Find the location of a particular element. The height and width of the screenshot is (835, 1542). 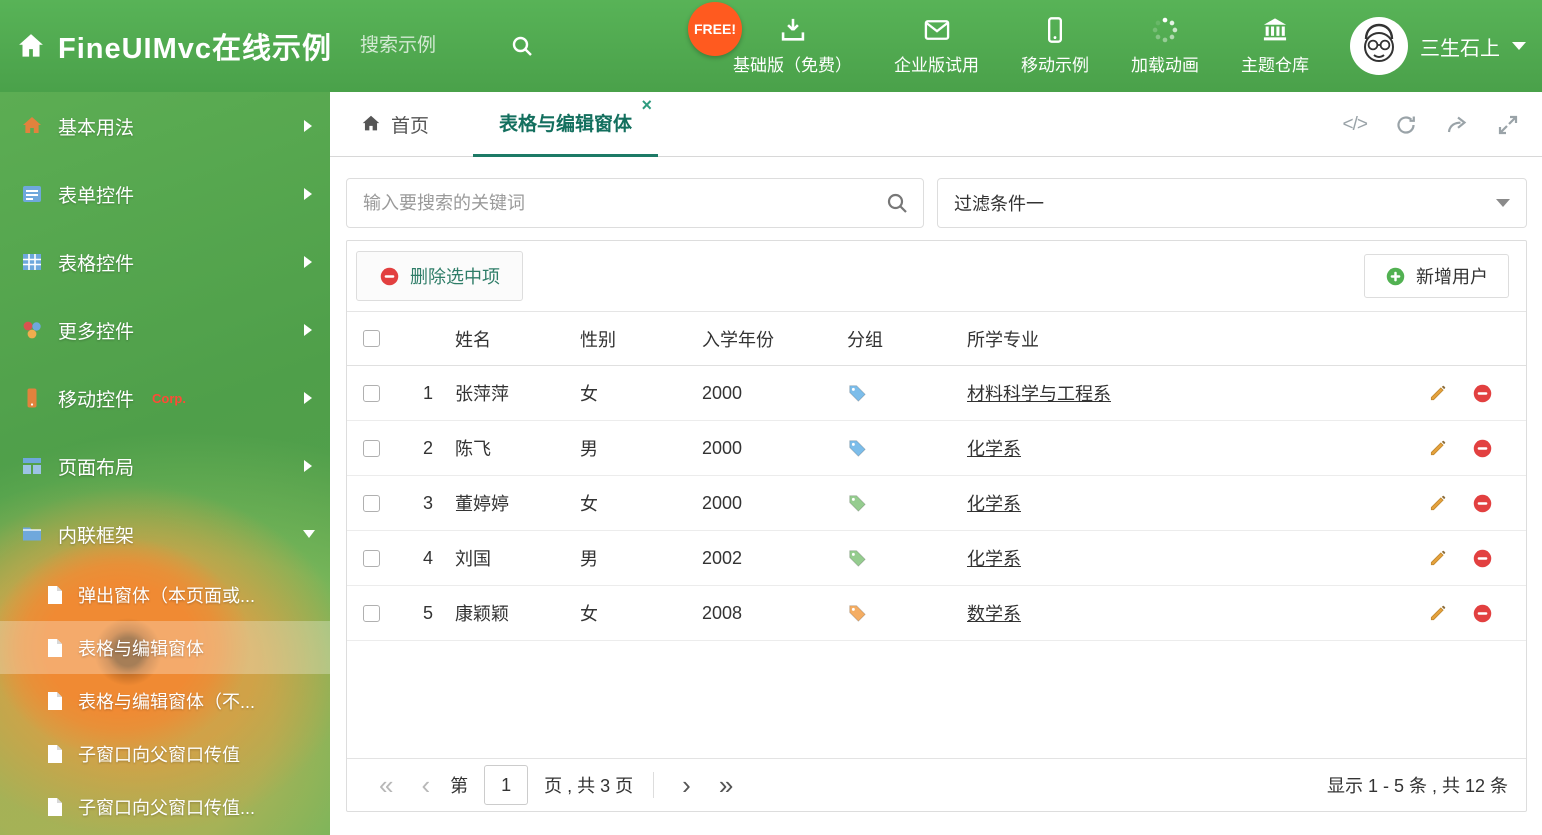

chevron-right-icon is located at coordinates (308, 398).